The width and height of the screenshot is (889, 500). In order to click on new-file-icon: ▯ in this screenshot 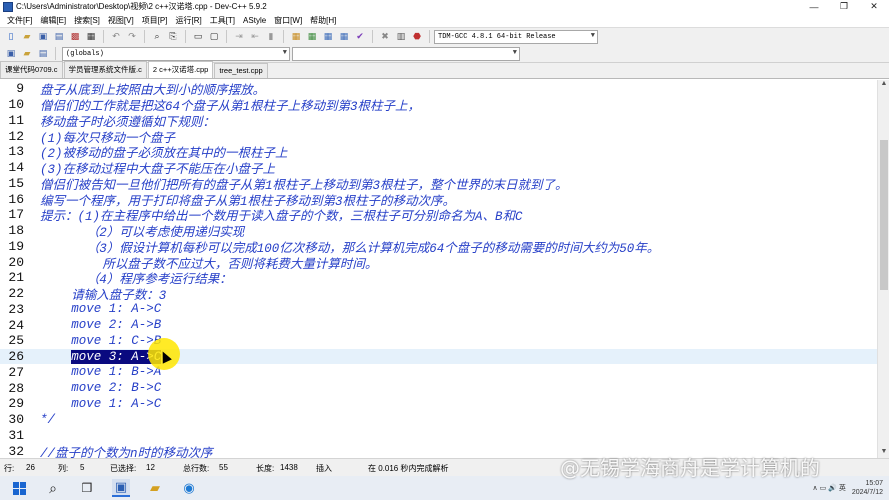, I will do `click(11, 37)`.